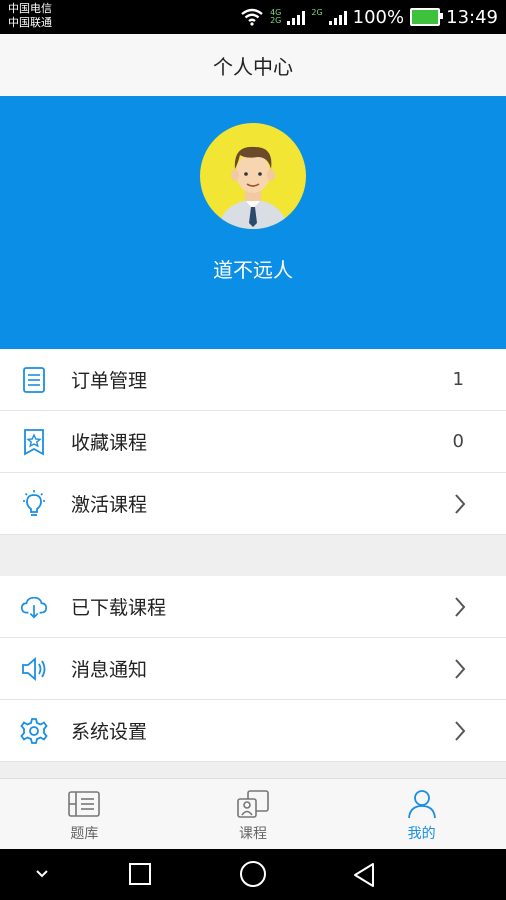 The height and width of the screenshot is (900, 506). Describe the element at coordinates (337, 17) in the screenshot. I see `signal-2-icon` at that location.